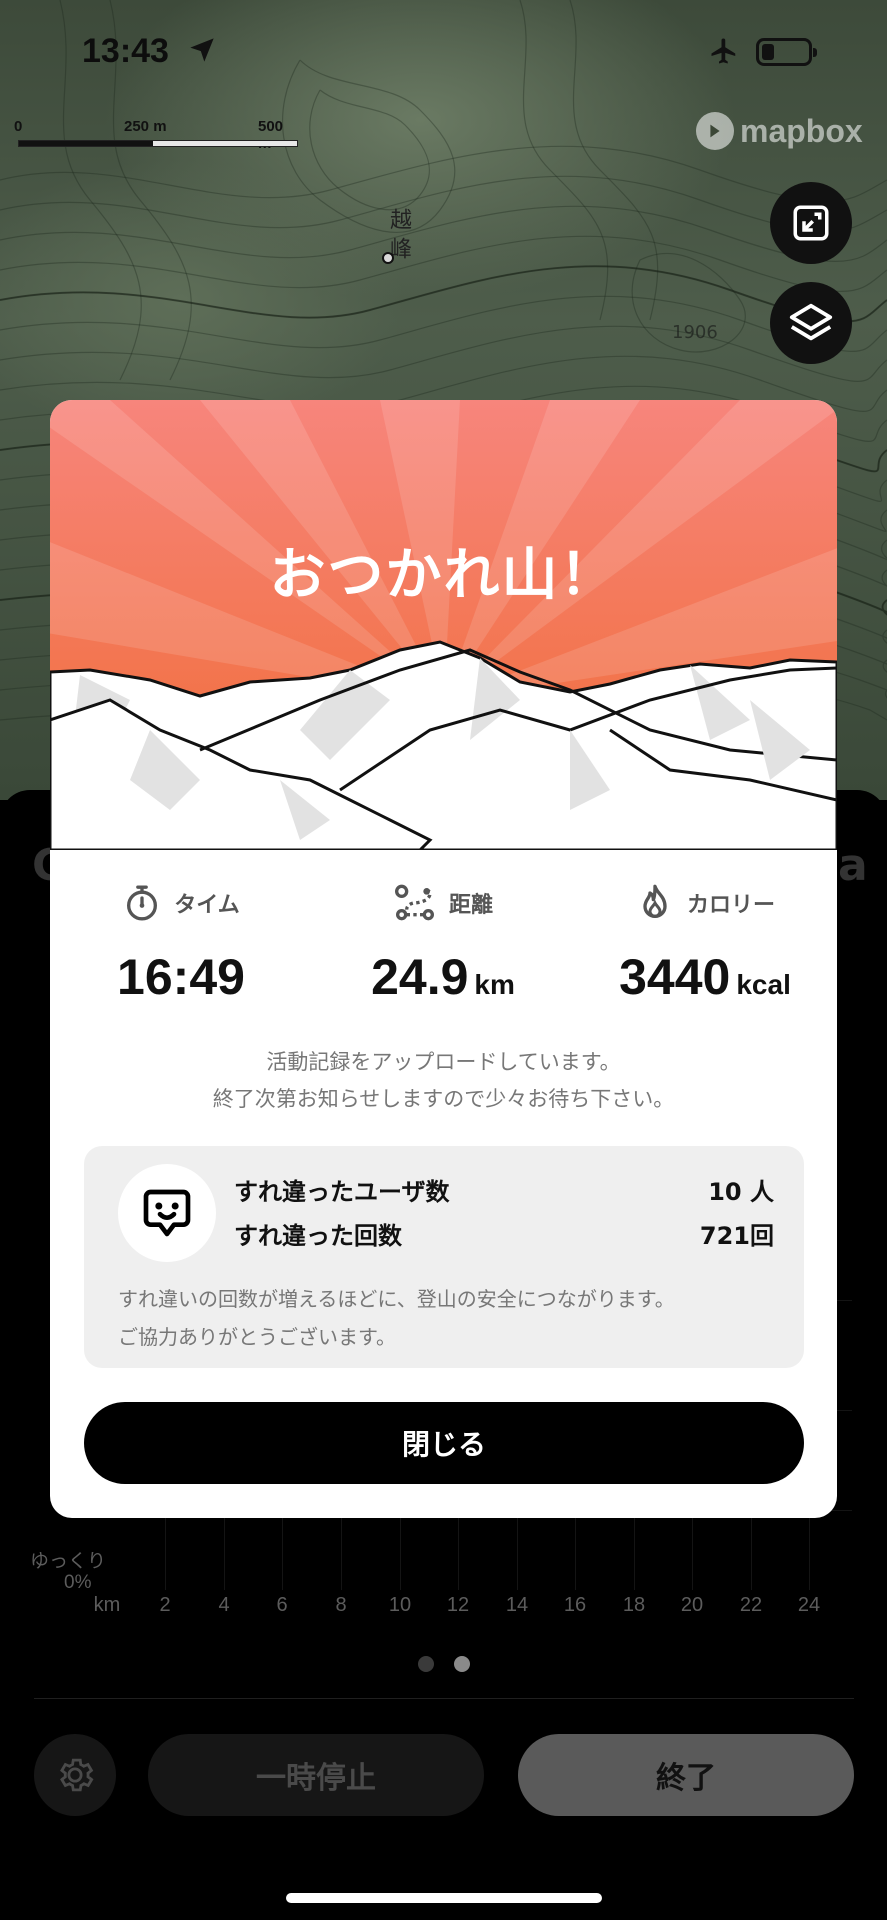 The height and width of the screenshot is (1920, 887). I want to click on page-indicator, so click(443, 1664).